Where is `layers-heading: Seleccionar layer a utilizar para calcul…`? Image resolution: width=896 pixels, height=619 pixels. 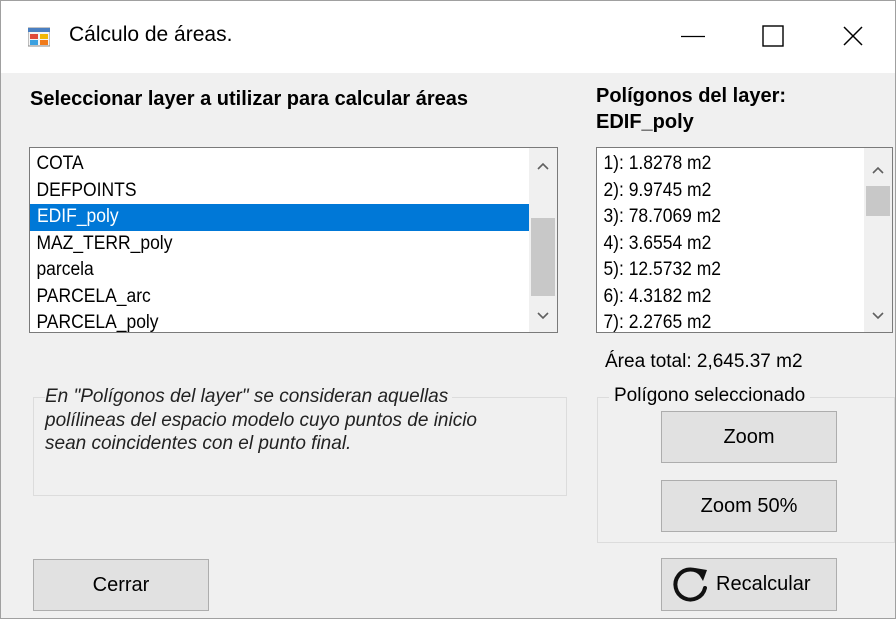 layers-heading: Seleccionar layer a utilizar para calcul… is located at coordinates (249, 99).